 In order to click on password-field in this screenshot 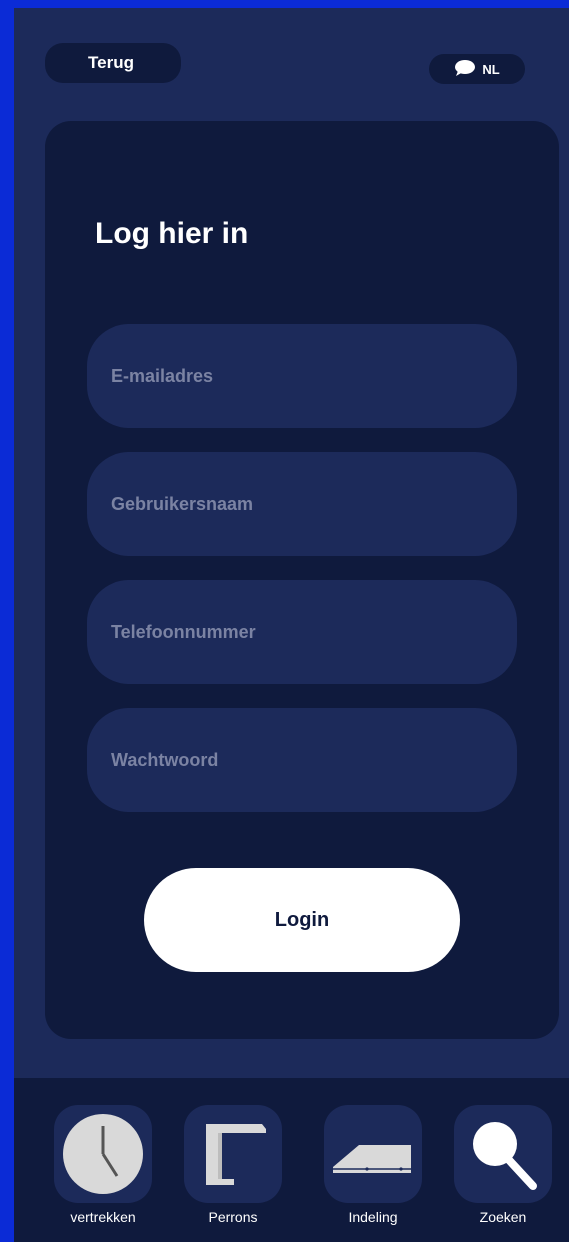, I will do `click(302, 760)`.